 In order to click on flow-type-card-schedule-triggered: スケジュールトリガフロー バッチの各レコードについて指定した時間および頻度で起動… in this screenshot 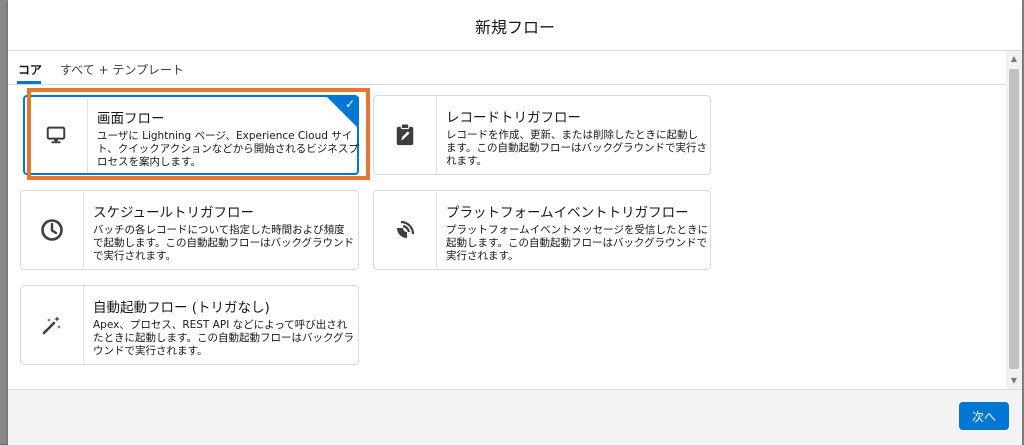, I will do `click(189, 230)`.